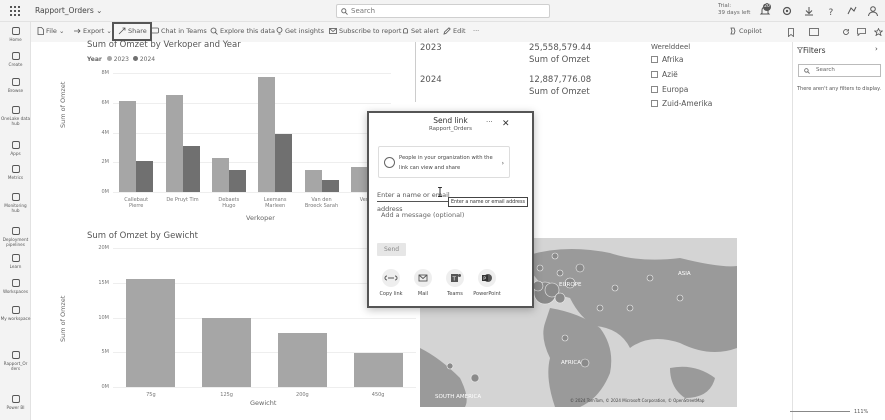  Describe the element at coordinates (94, 59) in the screenshot. I see `legend-title: Year` at that location.